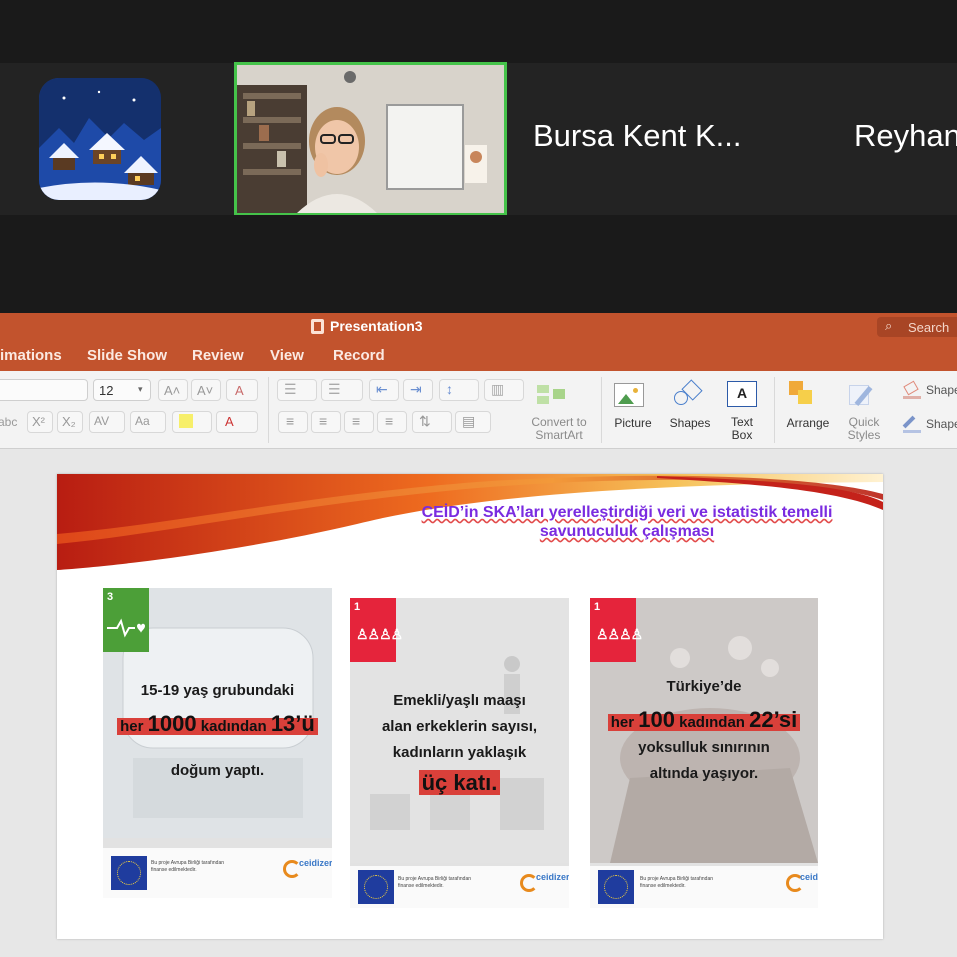  I want to click on bullets-button: ☰, so click(297, 390).